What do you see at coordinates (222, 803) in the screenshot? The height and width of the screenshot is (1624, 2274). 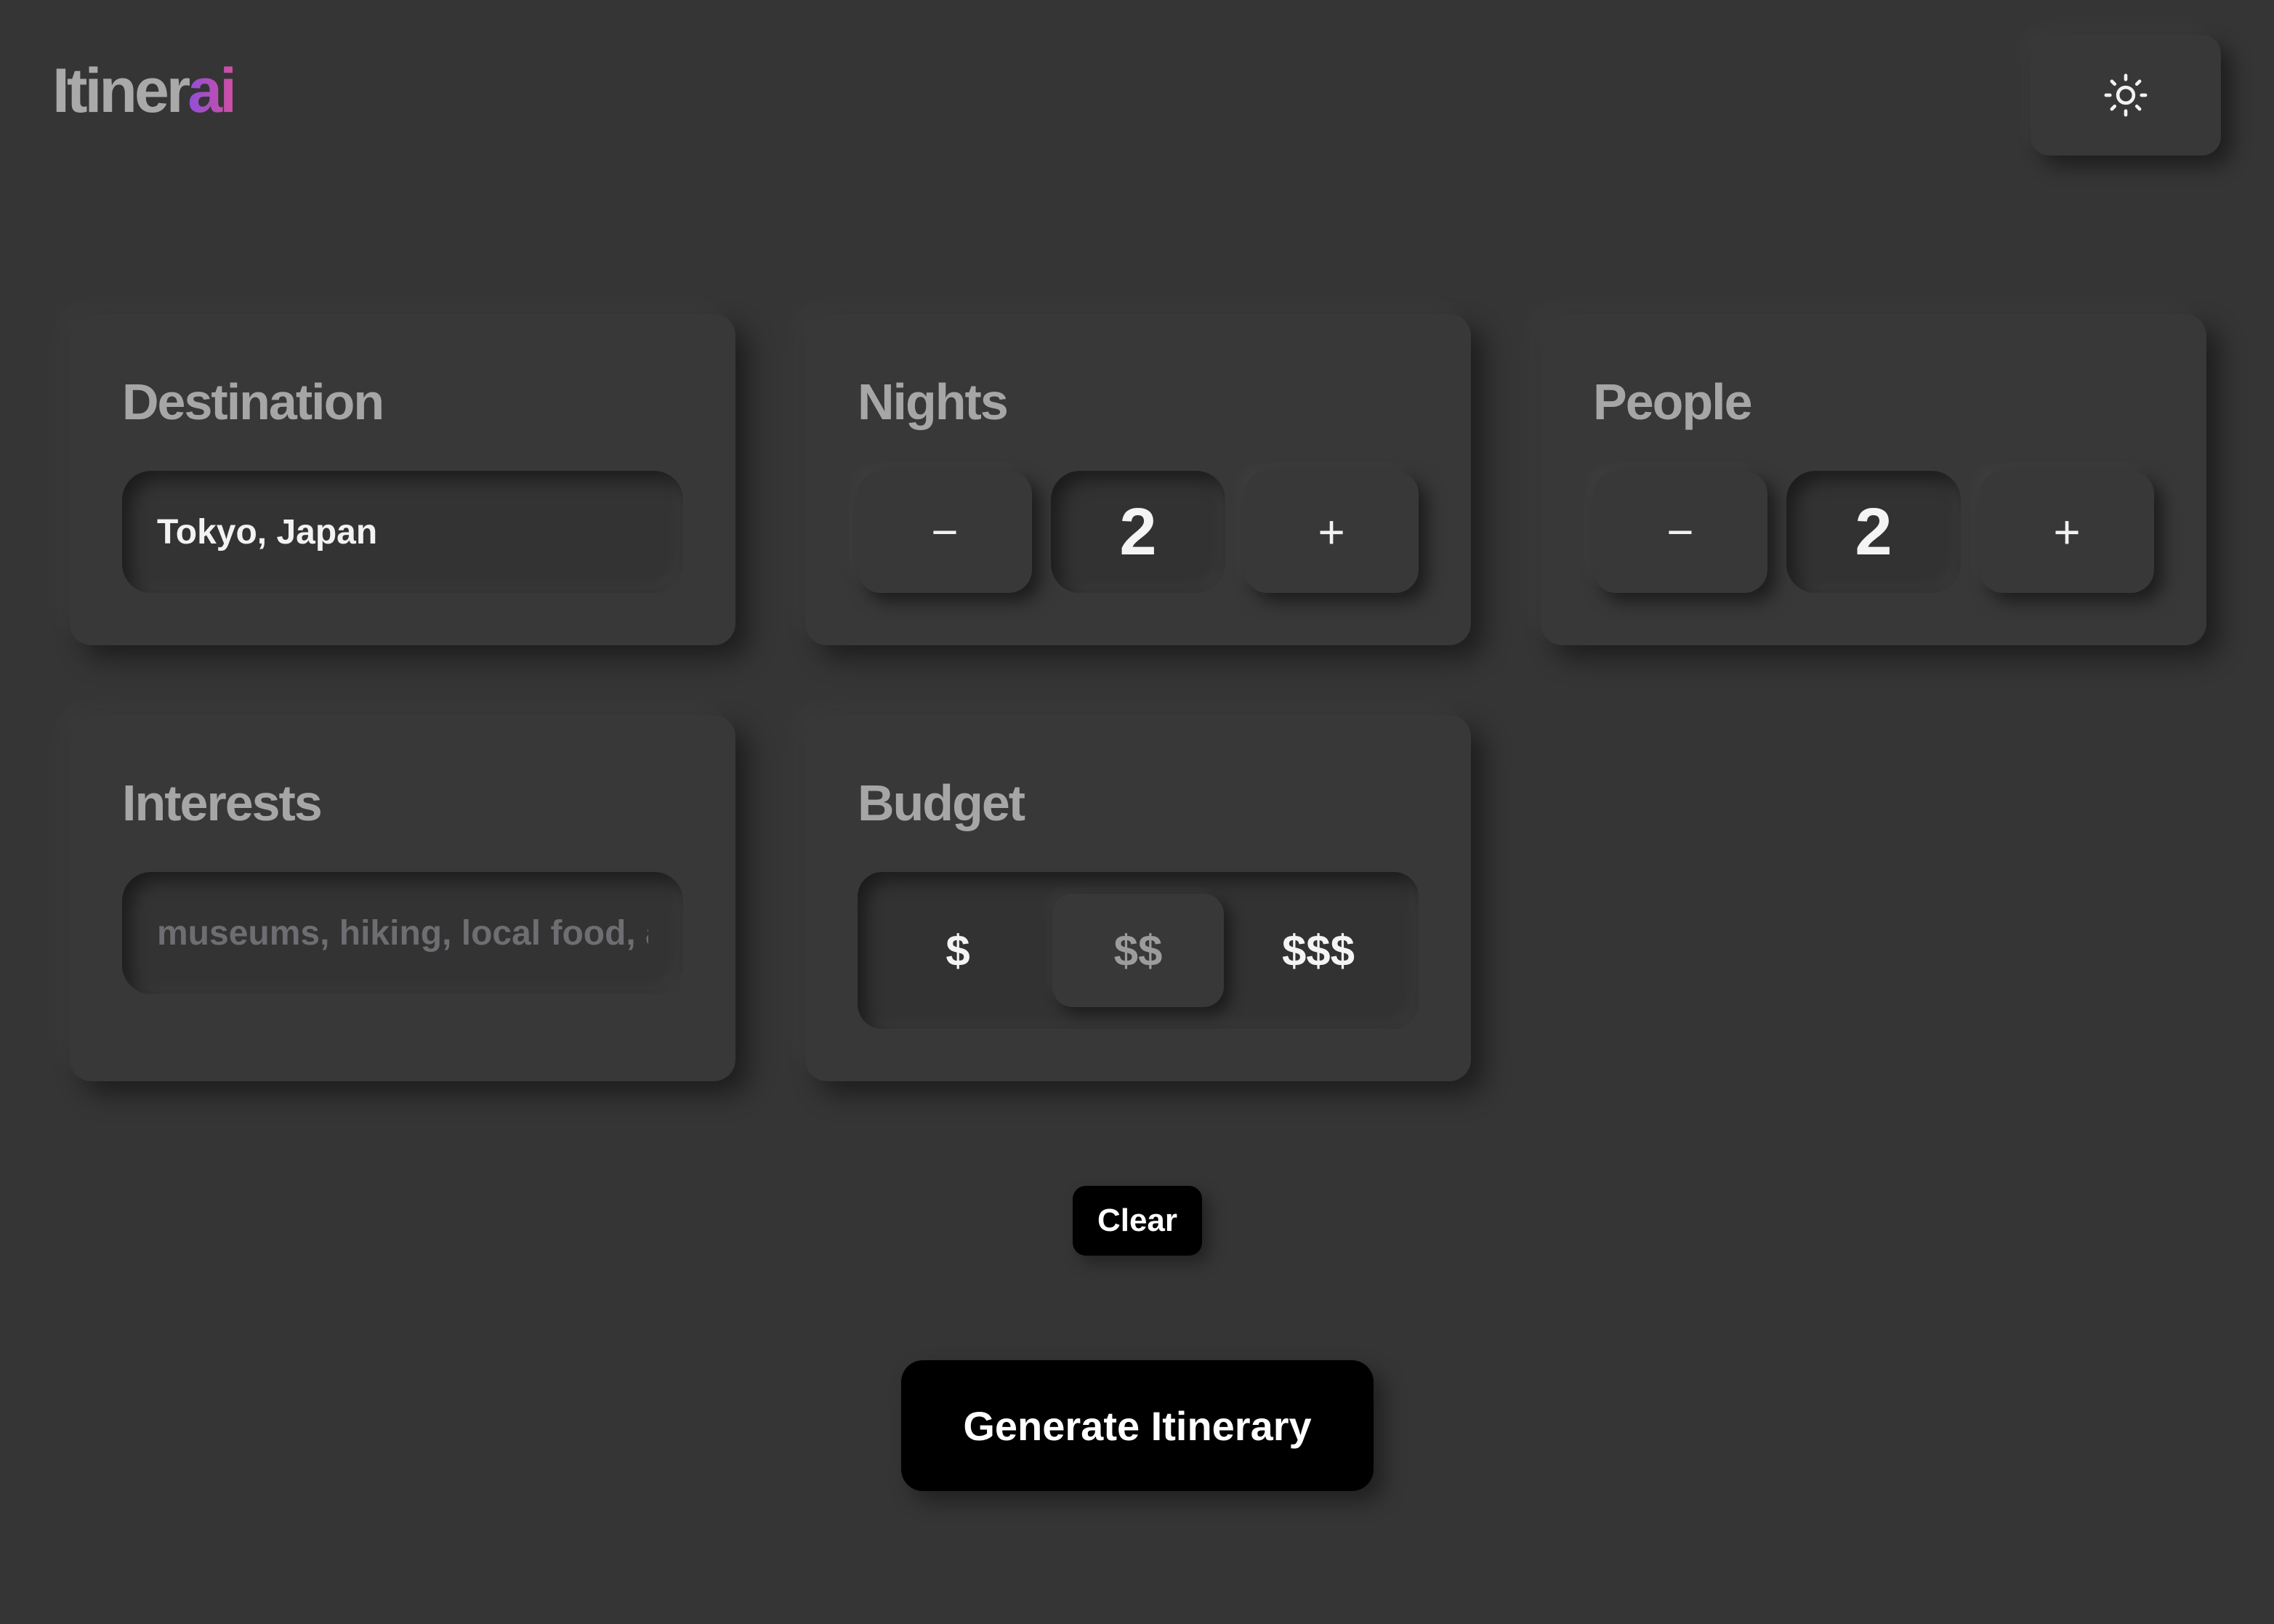 I see `interests-title: Interests` at bounding box center [222, 803].